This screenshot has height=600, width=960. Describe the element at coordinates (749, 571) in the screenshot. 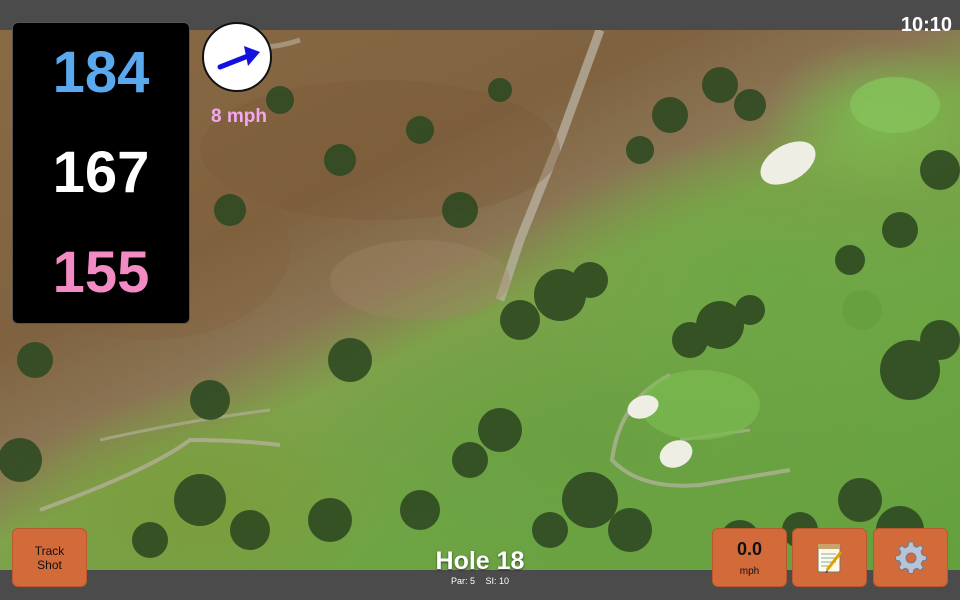

I see `wind-speed-unit: mph` at that location.